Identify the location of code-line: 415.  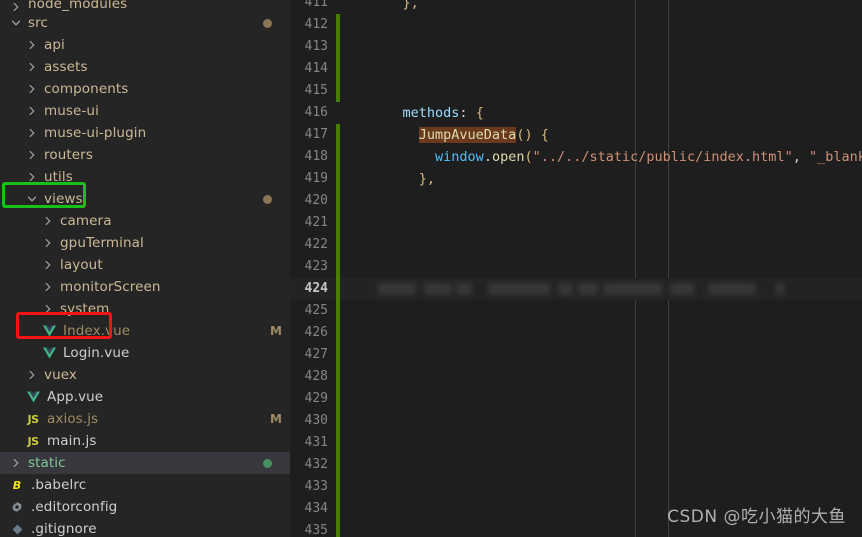
(576, 91).